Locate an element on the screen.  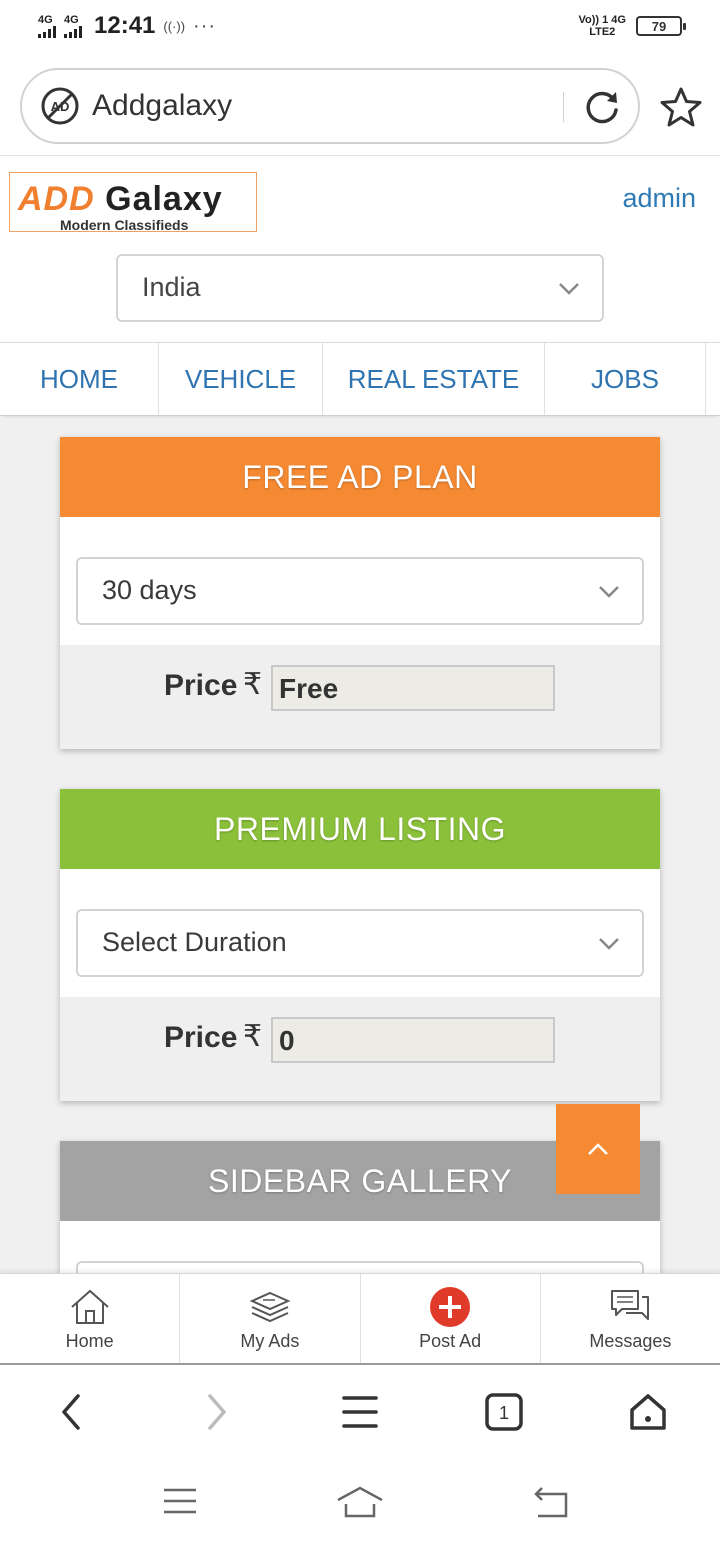
app-nav-my-ads: My Ads is located at coordinates (270, 1318).